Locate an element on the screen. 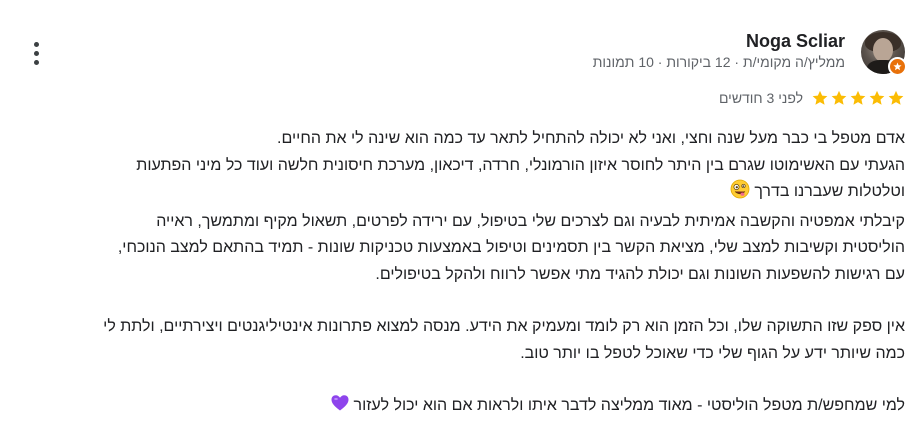  reviewer-avatar is located at coordinates (884, 53).